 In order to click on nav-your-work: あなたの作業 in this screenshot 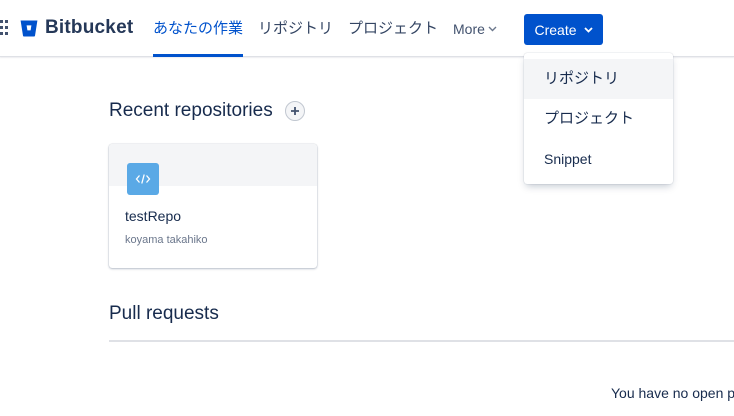, I will do `click(198, 28)`.